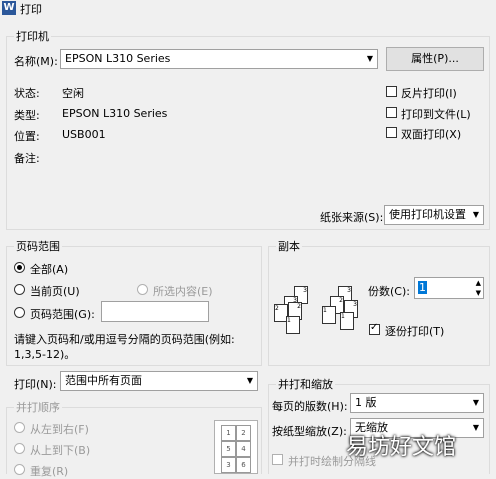 This screenshot has height=479, width=496. What do you see at coordinates (38, 407) in the screenshot?
I see `print-order-group-label: 并打顺序` at bounding box center [38, 407].